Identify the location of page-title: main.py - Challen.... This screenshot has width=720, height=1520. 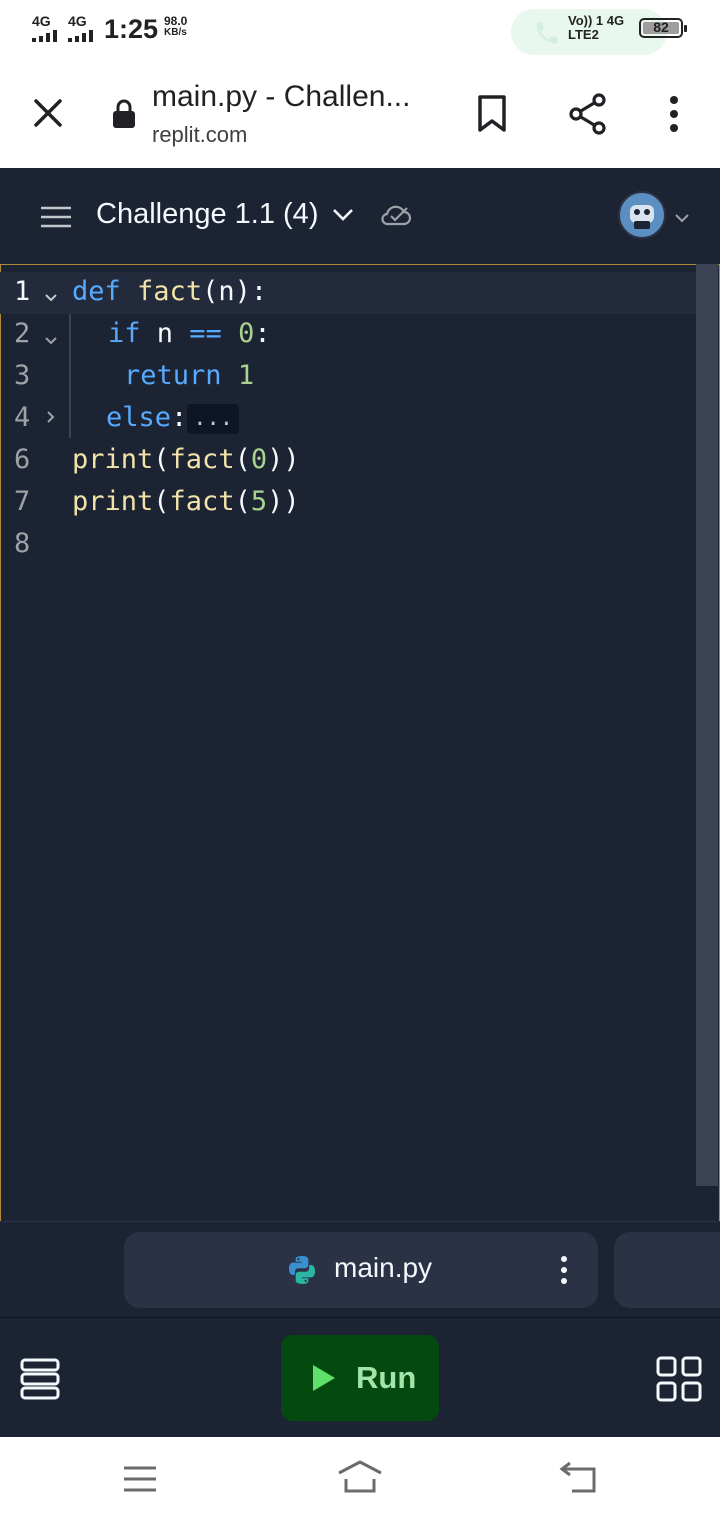
(287, 97).